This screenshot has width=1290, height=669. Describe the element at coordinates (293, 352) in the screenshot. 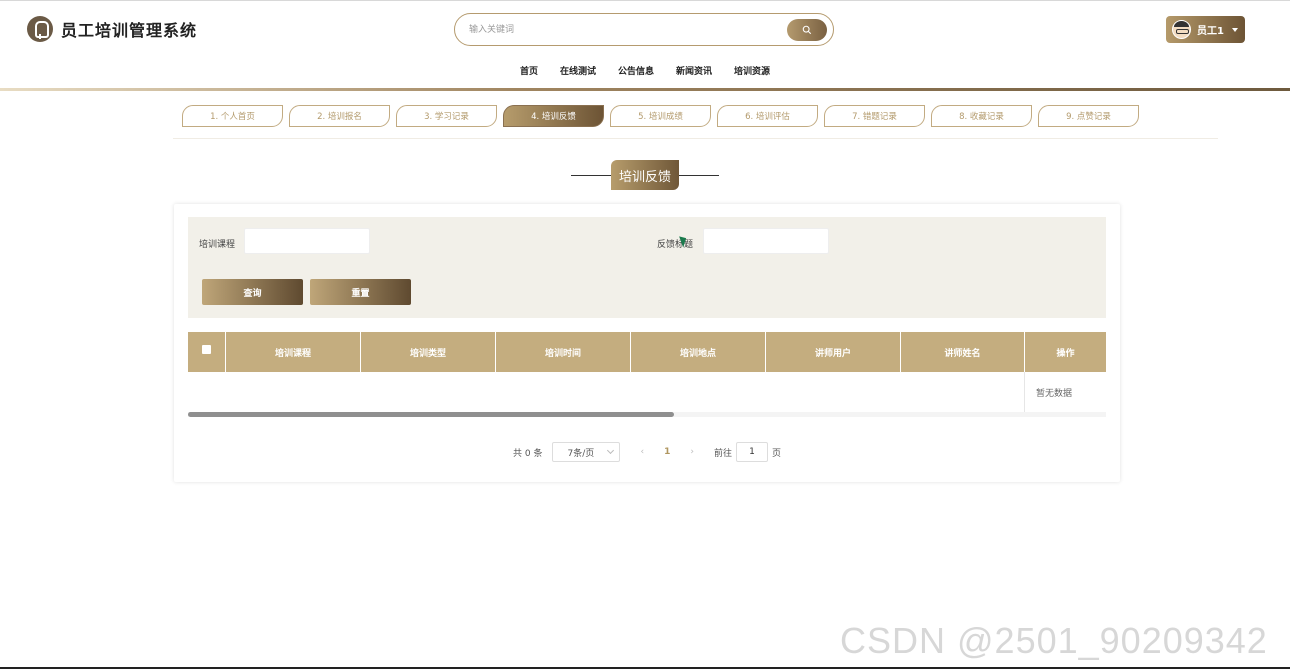

I see `col-course: 培训课程` at that location.